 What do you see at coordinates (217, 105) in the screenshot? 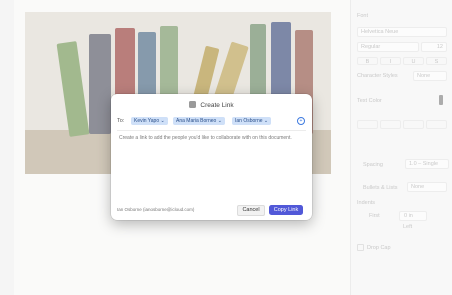
I see `dialog-title-text: Create Link` at bounding box center [217, 105].